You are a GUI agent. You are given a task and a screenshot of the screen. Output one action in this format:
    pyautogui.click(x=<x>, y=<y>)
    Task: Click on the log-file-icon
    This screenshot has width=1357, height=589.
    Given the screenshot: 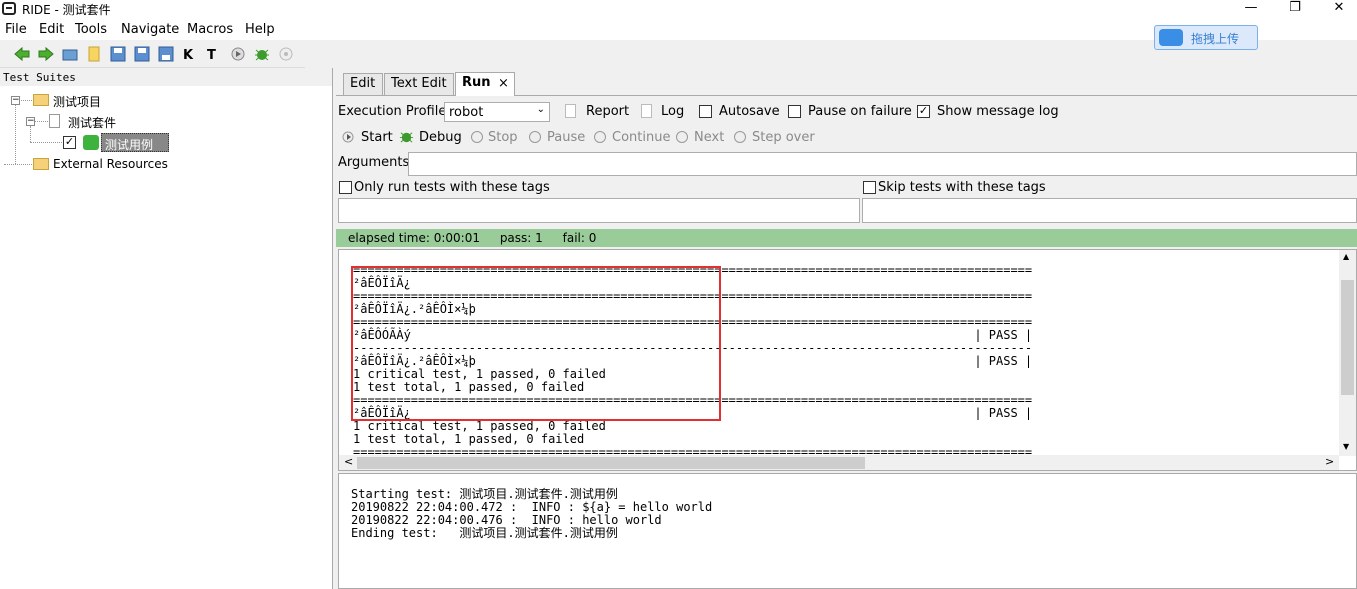 What is the action you would take?
    pyautogui.click(x=646, y=111)
    